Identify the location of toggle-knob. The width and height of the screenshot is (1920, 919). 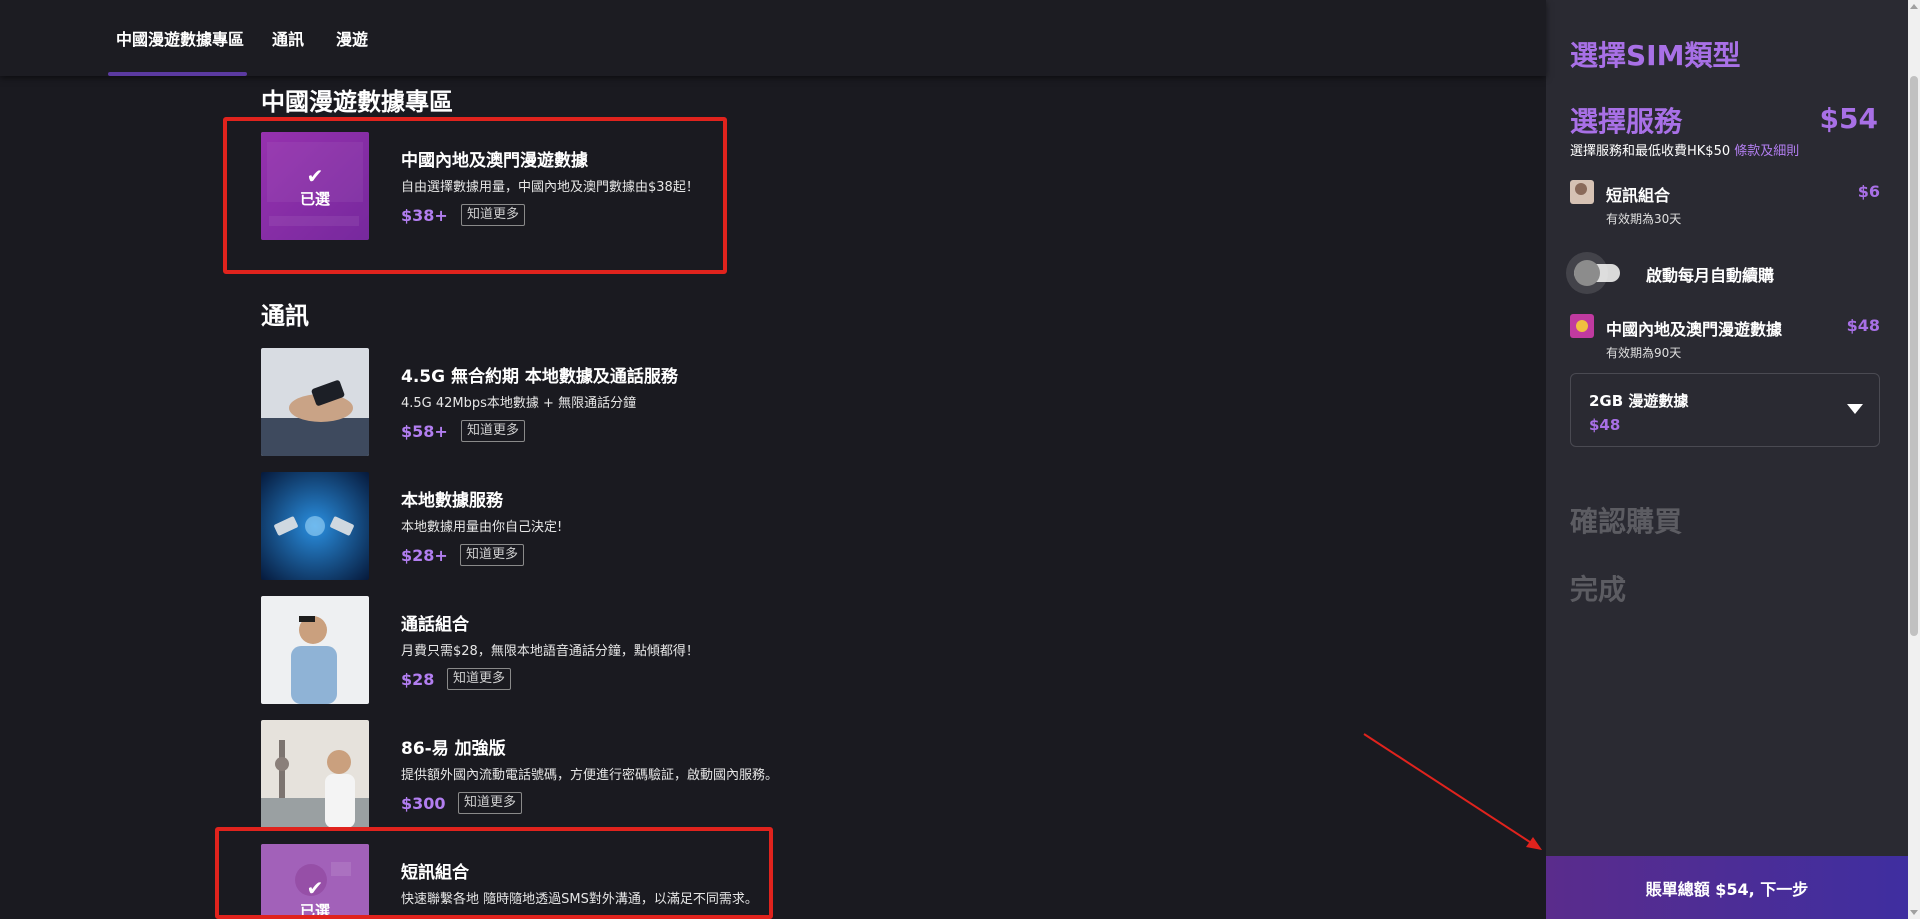
(1587, 273).